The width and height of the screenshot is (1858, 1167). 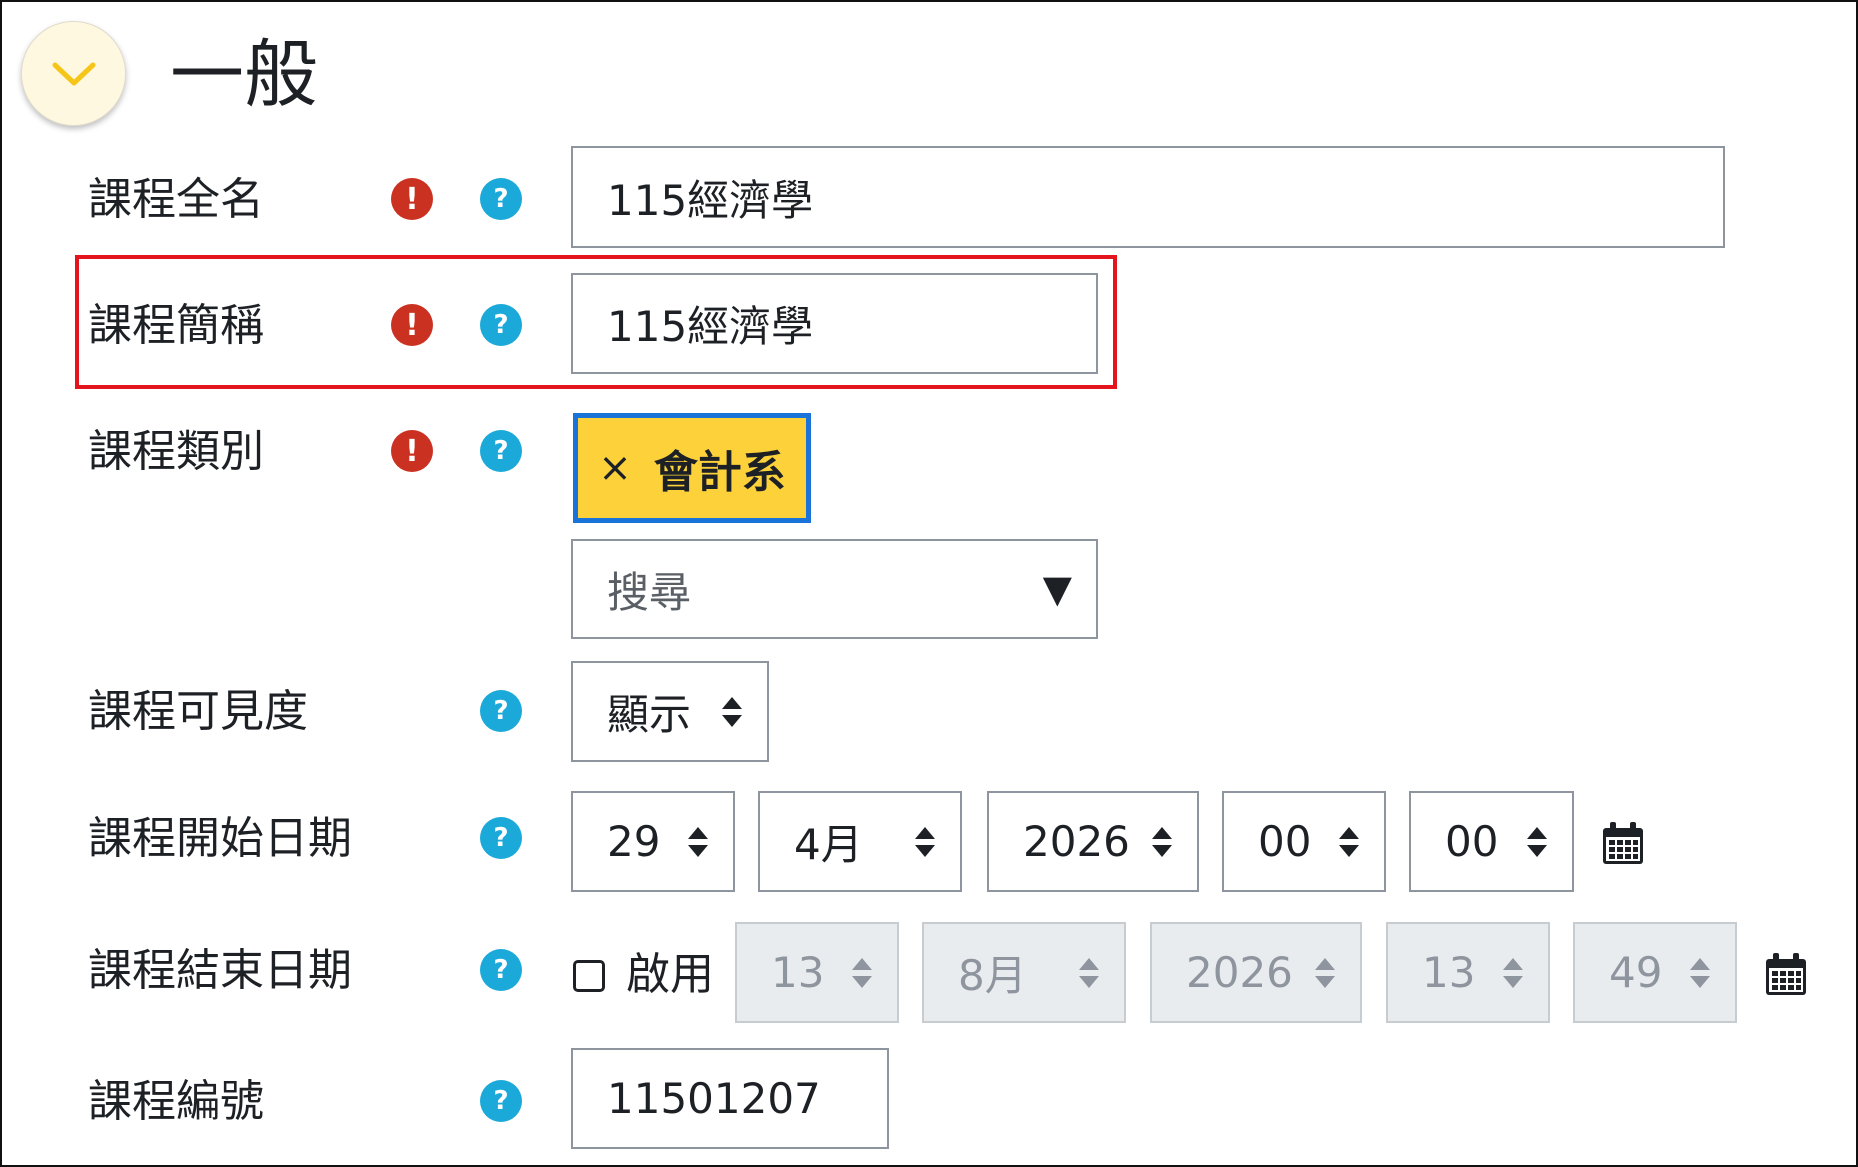 What do you see at coordinates (220, 838) in the screenshot?
I see `startdate-label: 課程開始日期` at bounding box center [220, 838].